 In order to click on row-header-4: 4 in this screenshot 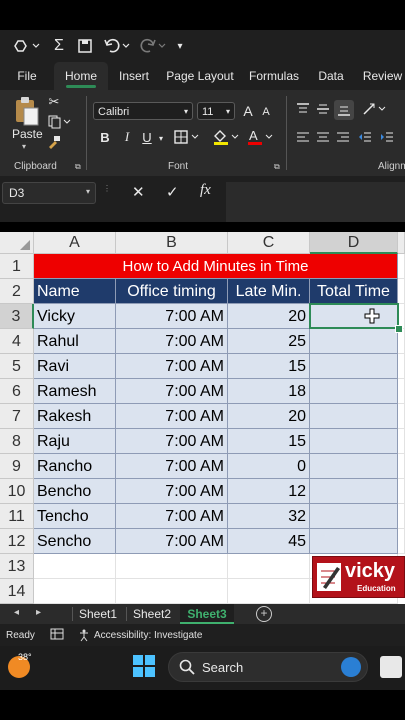, I will do `click(17, 341)`.